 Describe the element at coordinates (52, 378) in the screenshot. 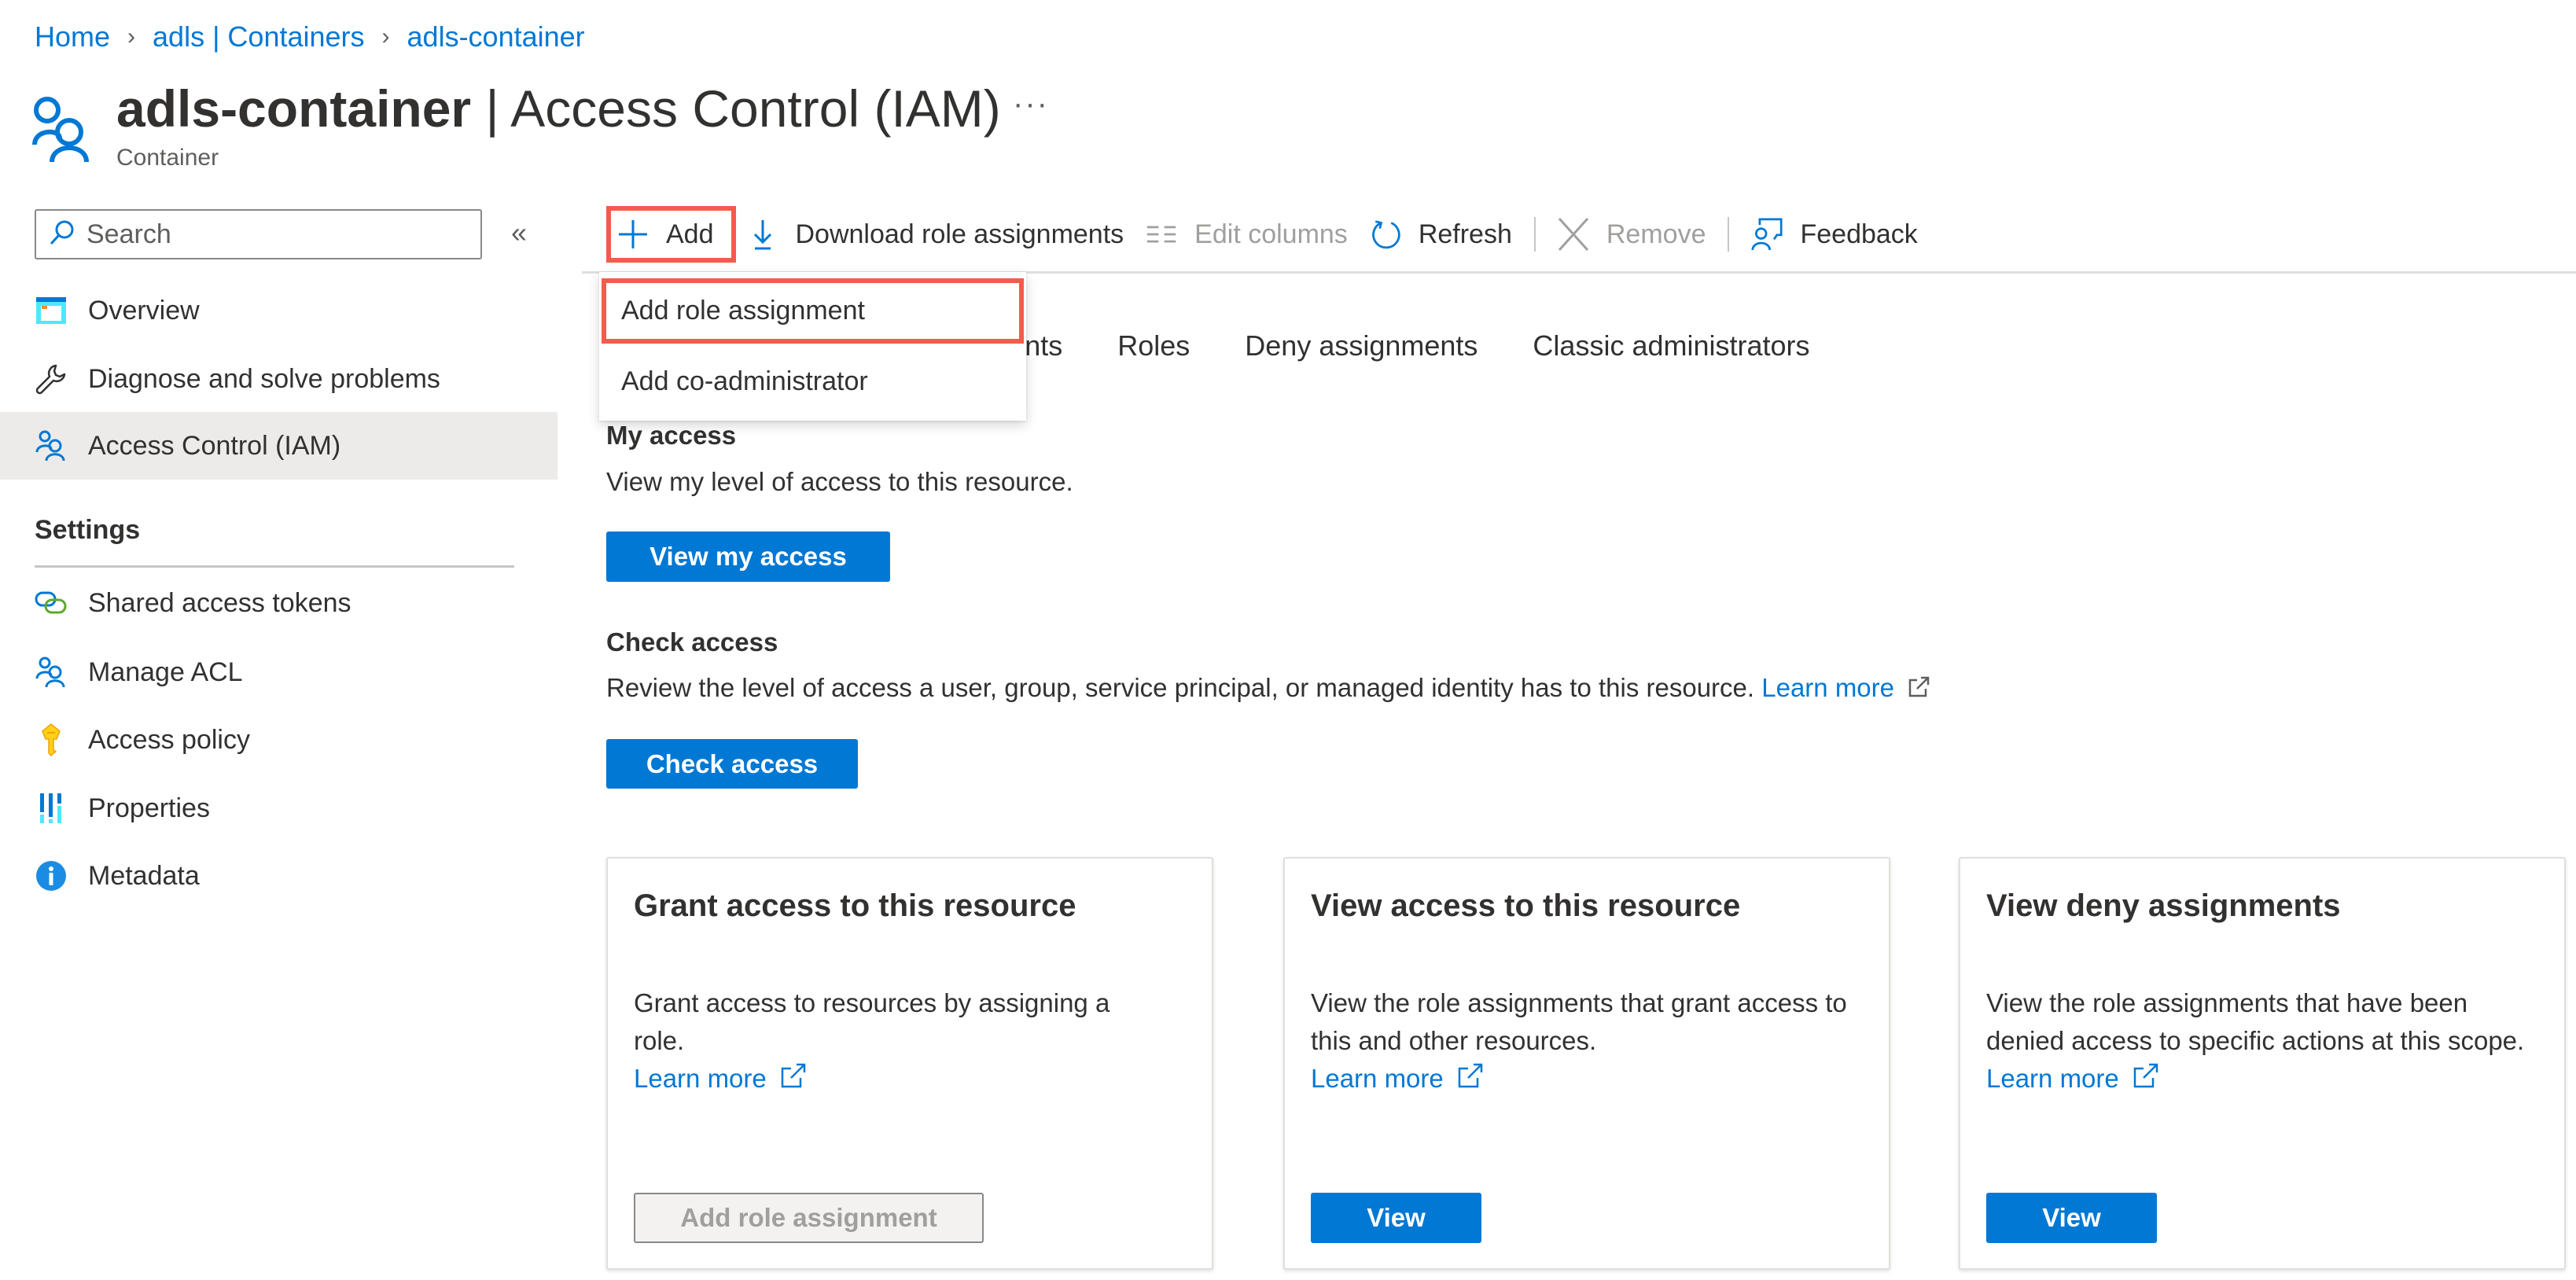

I see `wrench-icon` at that location.